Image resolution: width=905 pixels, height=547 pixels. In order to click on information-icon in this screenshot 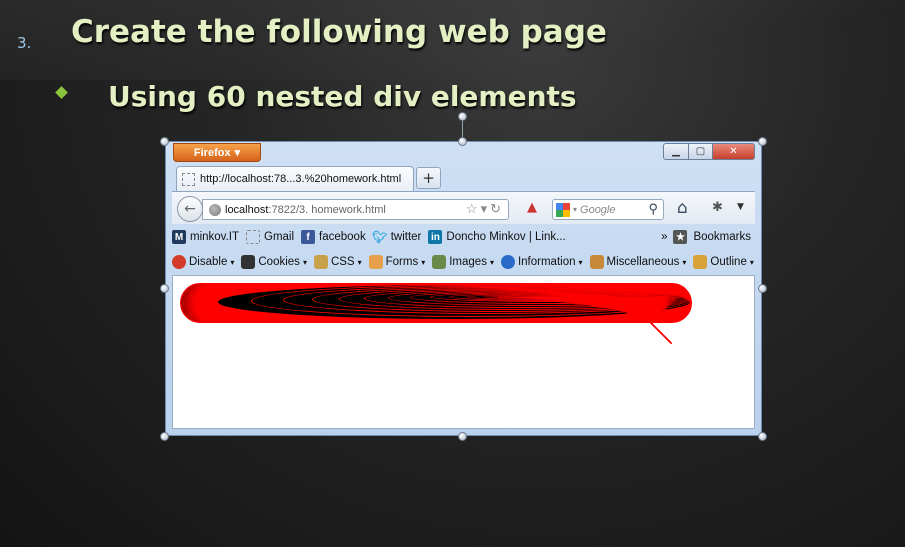, I will do `click(507, 262)`.